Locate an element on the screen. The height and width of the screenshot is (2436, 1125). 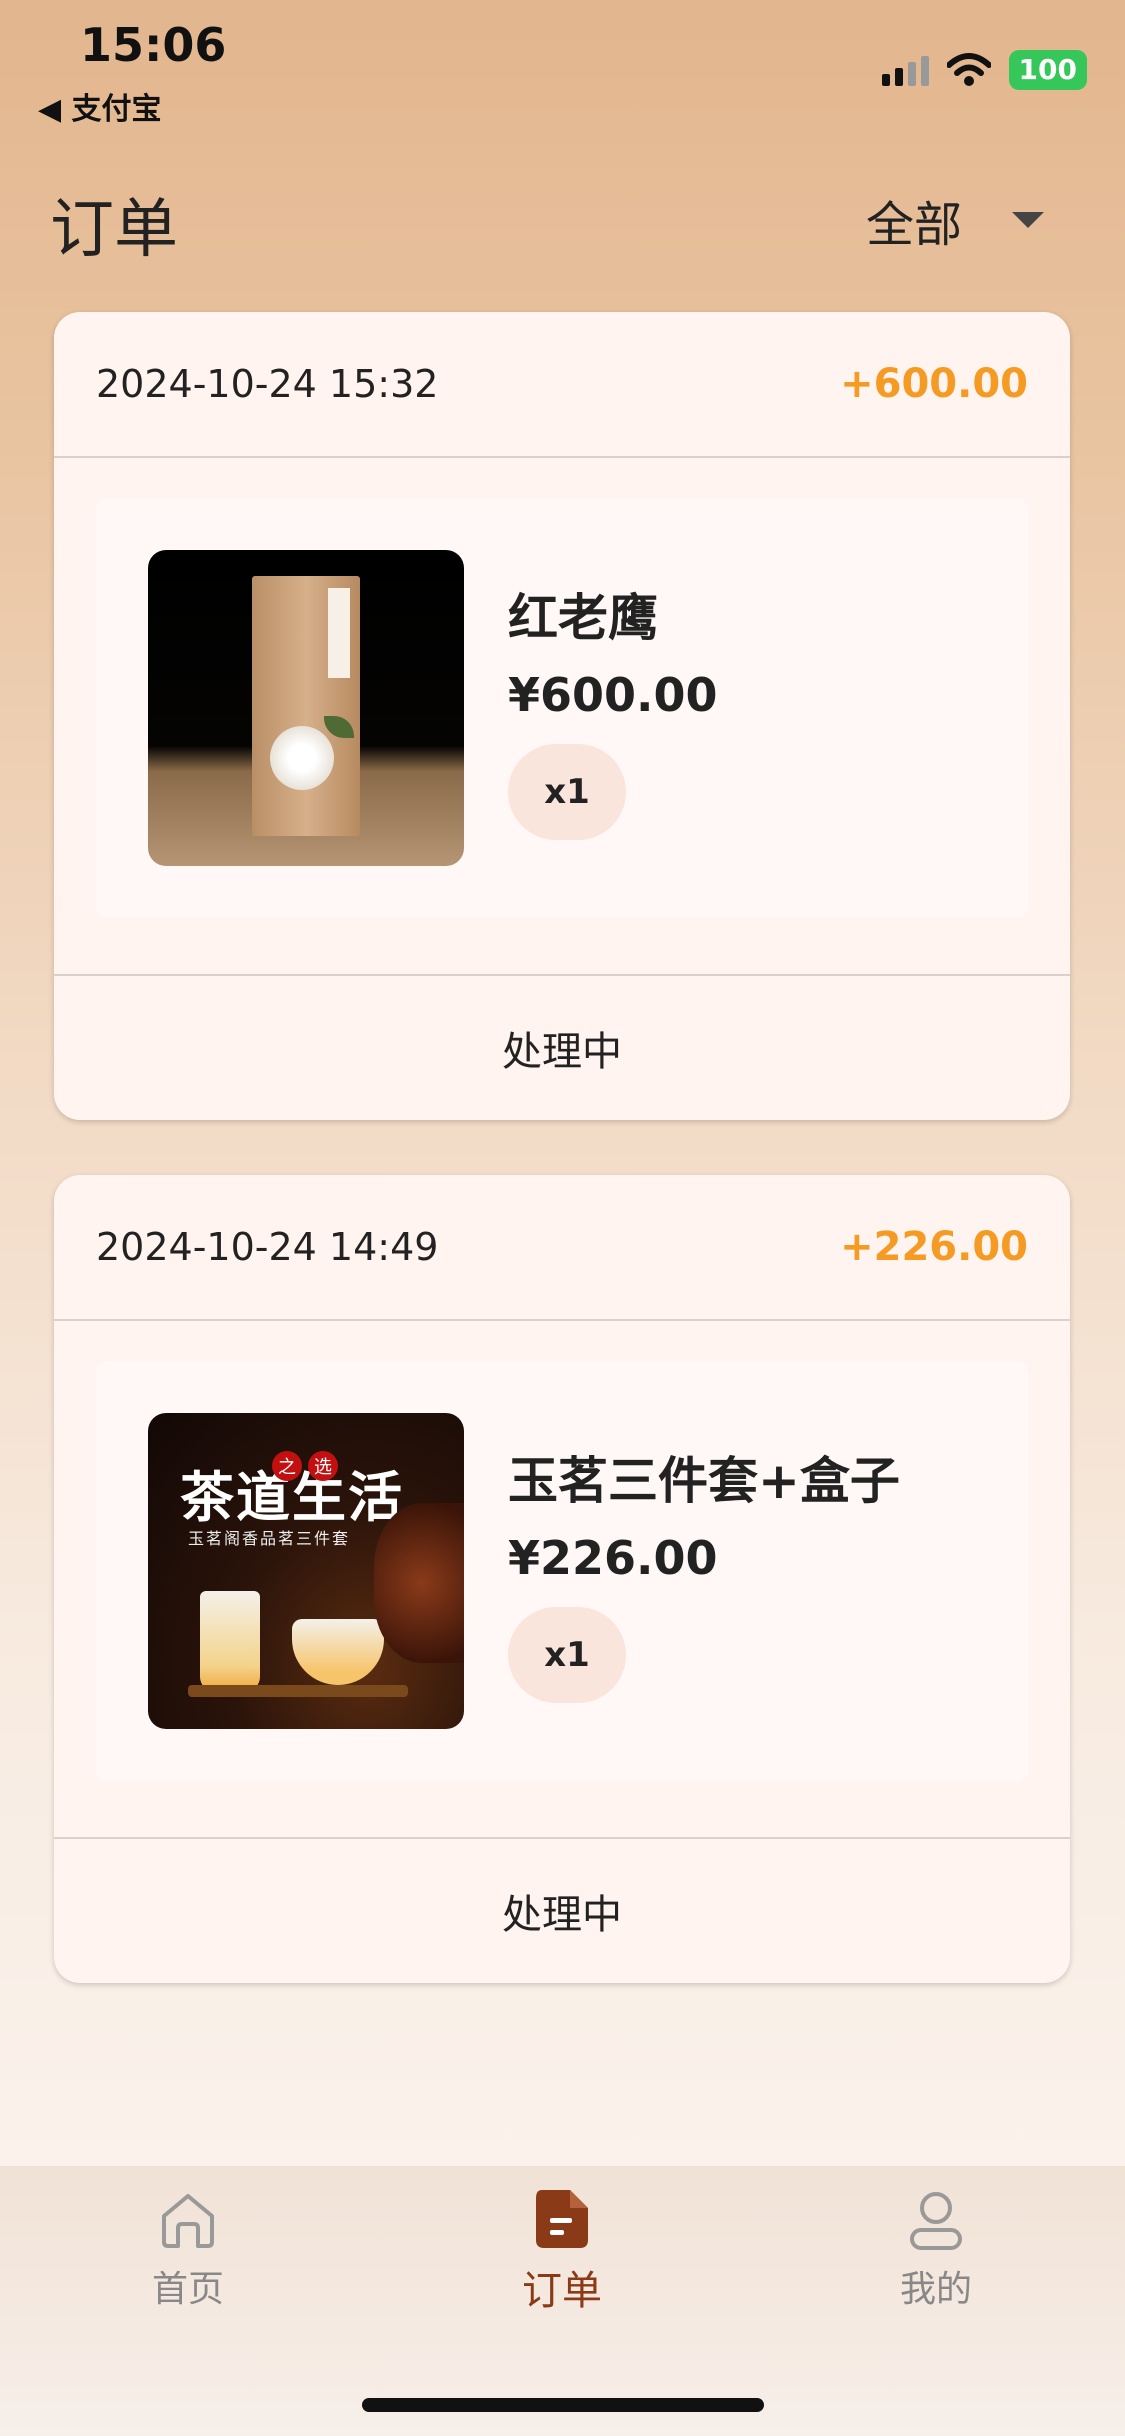
tab-orders-label: 订单 is located at coordinates (562, 2291).